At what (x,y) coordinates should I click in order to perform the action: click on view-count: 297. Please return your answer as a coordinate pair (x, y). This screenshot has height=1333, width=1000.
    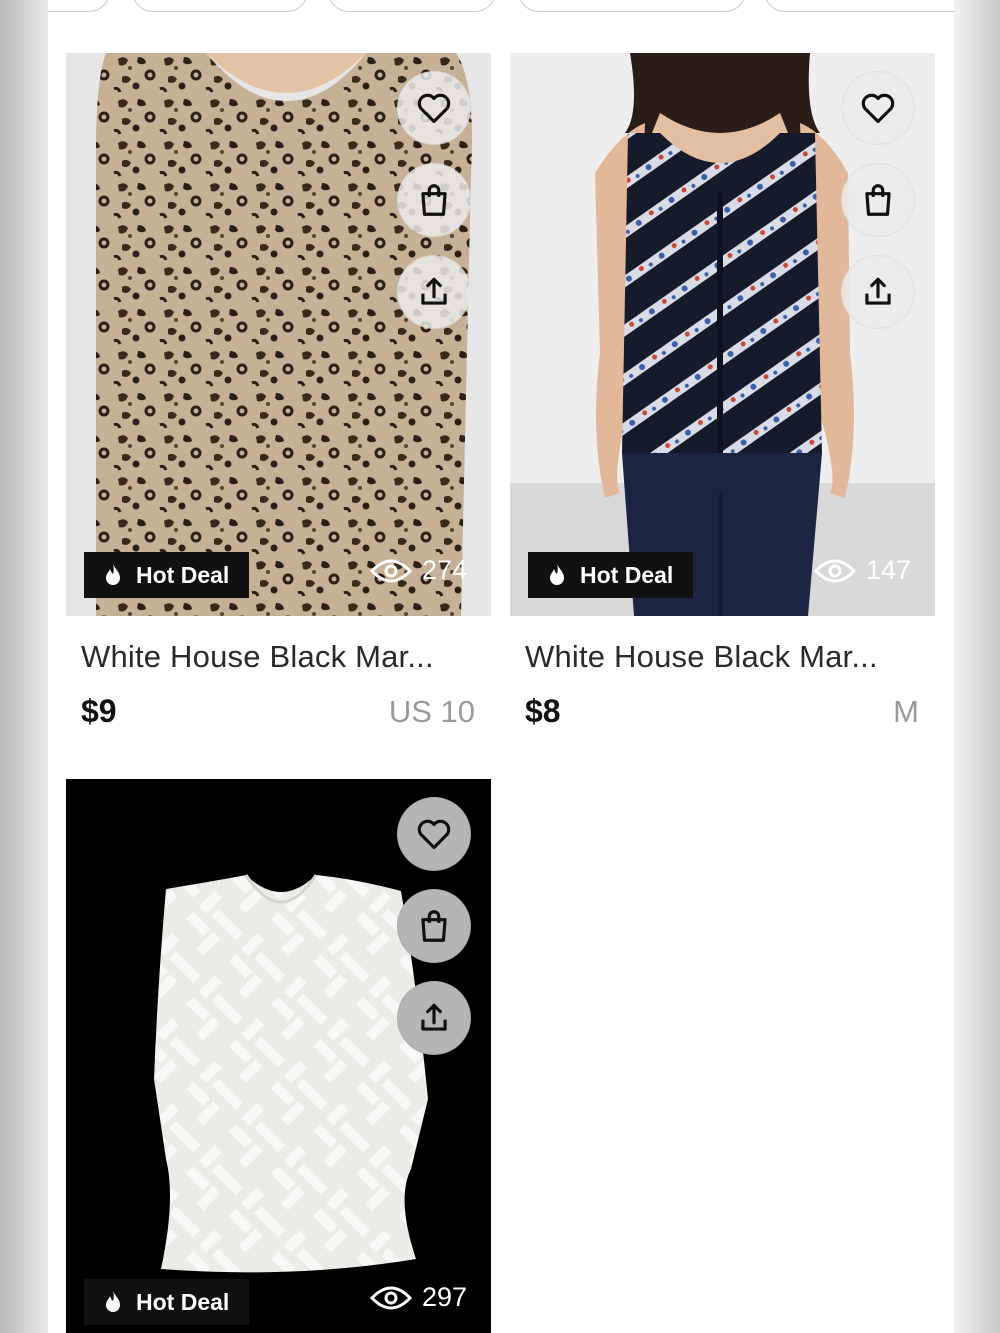
    Looking at the image, I should click on (418, 1297).